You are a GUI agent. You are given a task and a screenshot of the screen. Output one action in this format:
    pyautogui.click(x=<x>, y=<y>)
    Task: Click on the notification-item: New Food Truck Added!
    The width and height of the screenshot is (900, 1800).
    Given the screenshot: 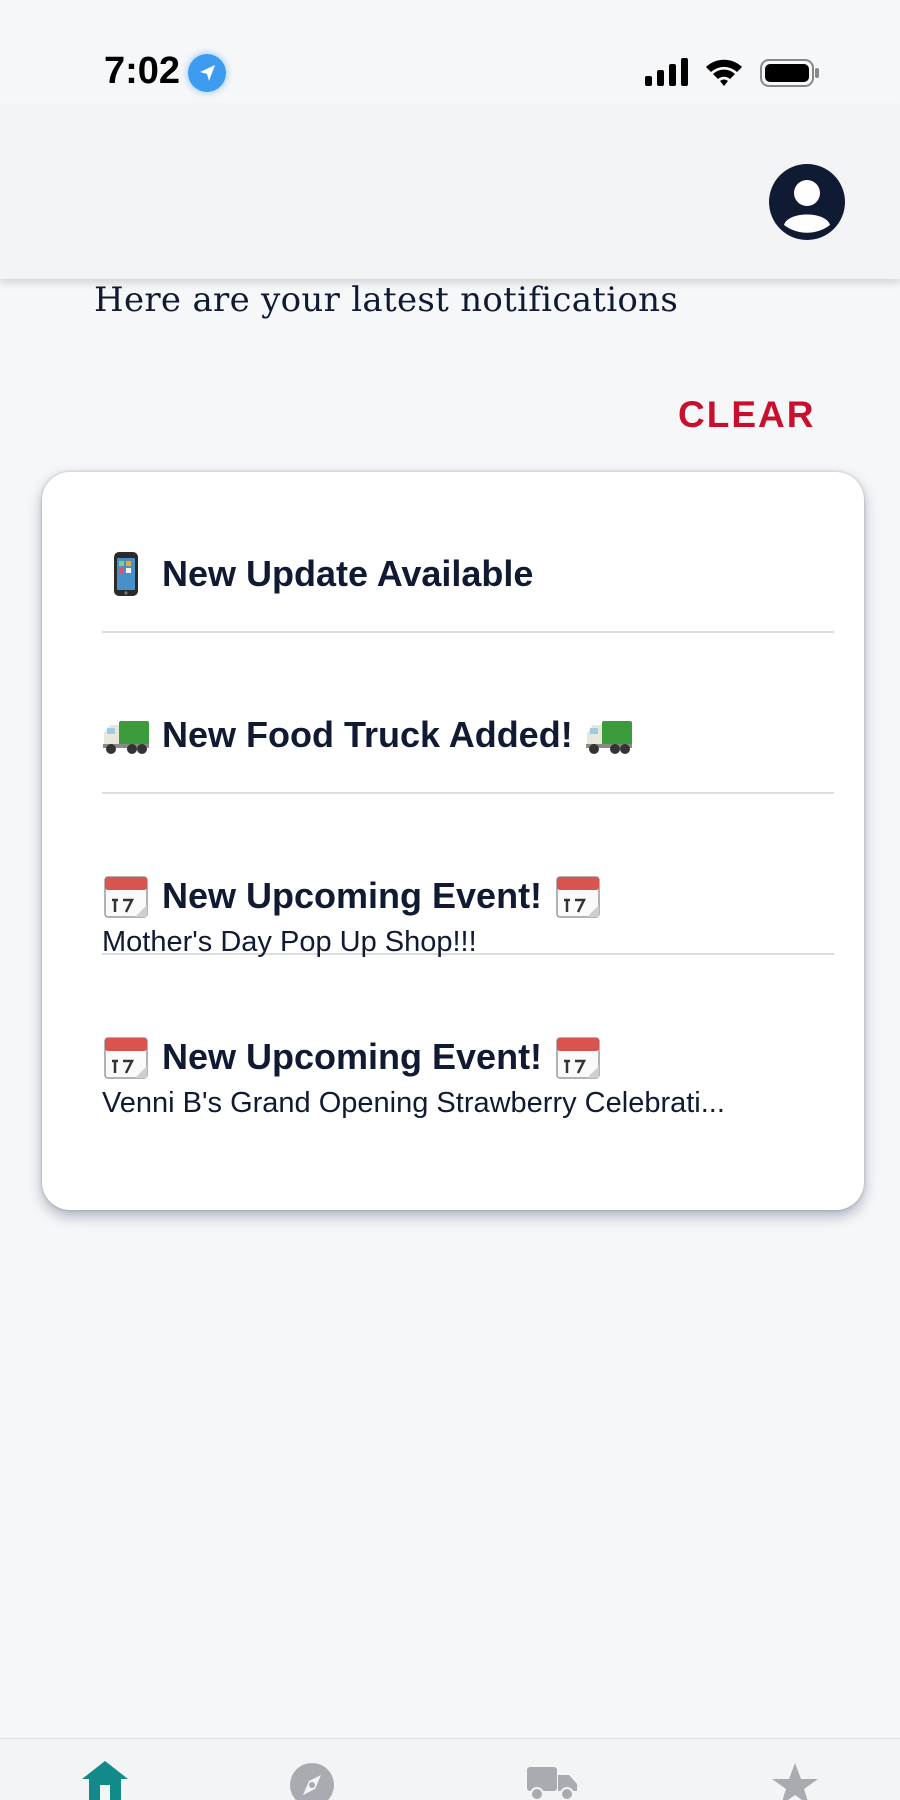 What is the action you would take?
    pyautogui.click(x=468, y=713)
    